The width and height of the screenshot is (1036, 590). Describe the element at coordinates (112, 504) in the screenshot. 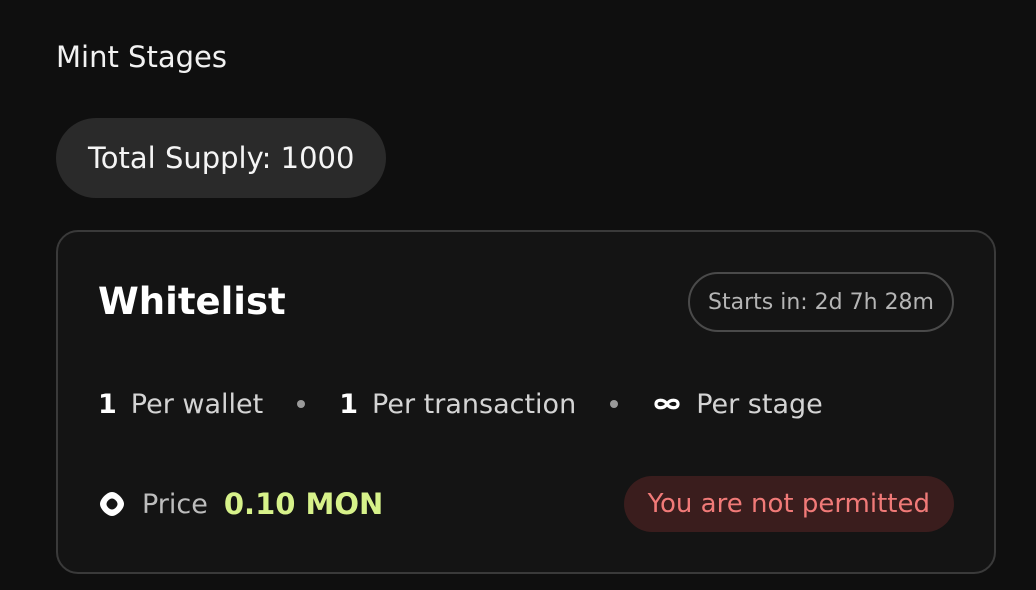

I see `mon-token-icon` at that location.